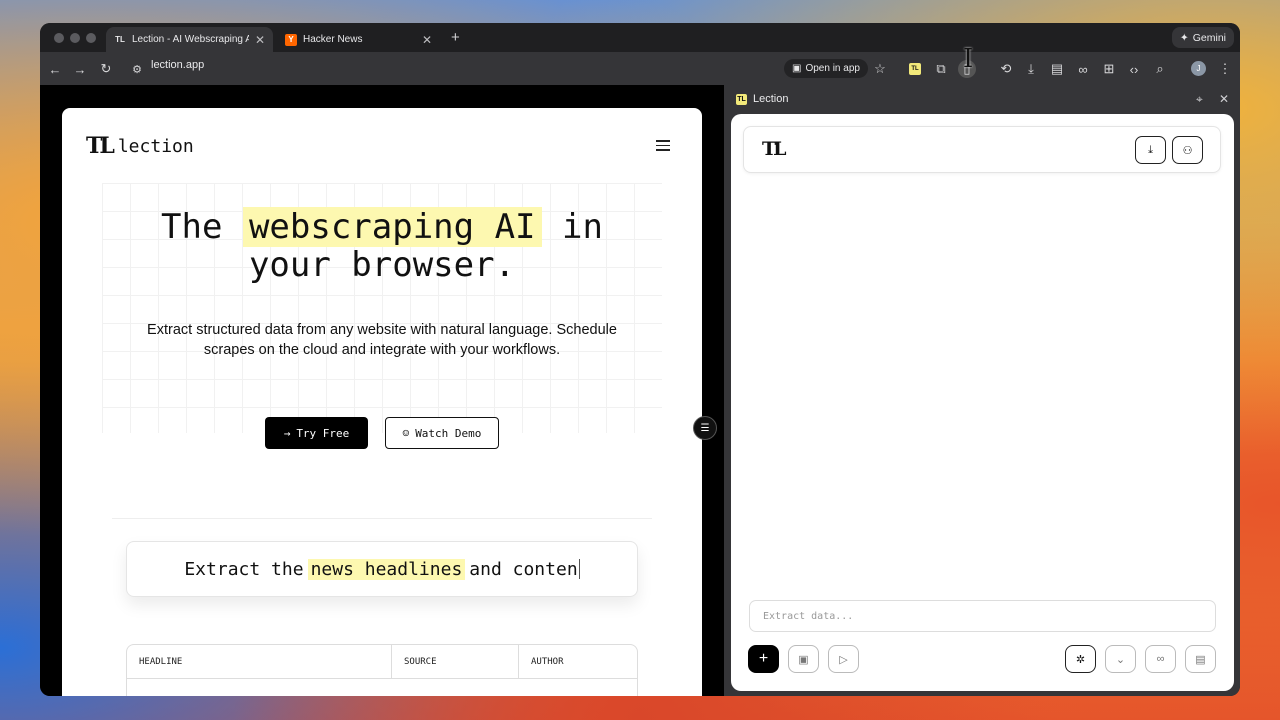 The width and height of the screenshot is (1280, 720). I want to click on reading-mode-icon: ▤, so click(1057, 69).